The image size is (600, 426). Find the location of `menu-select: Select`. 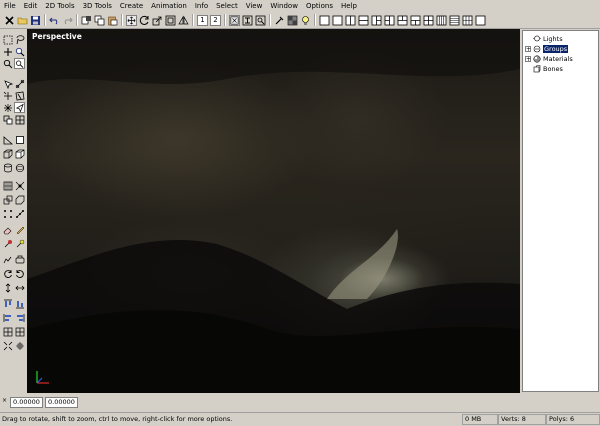

menu-select: Select is located at coordinates (227, 6).